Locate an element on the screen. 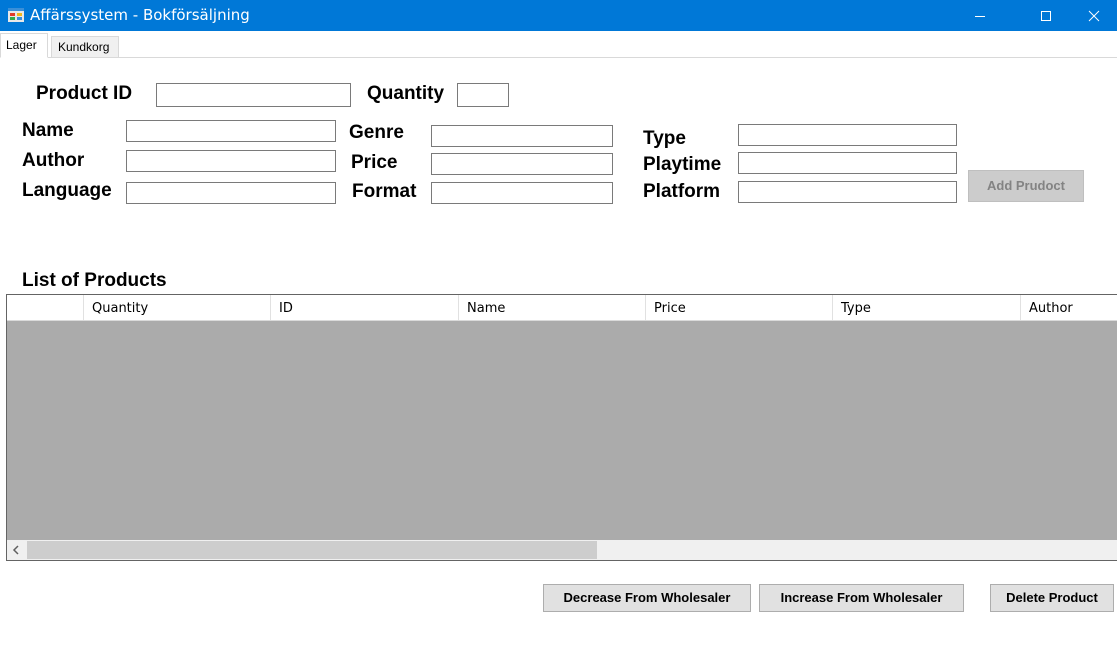  column-header-quantity: Quantity is located at coordinates (177, 307).